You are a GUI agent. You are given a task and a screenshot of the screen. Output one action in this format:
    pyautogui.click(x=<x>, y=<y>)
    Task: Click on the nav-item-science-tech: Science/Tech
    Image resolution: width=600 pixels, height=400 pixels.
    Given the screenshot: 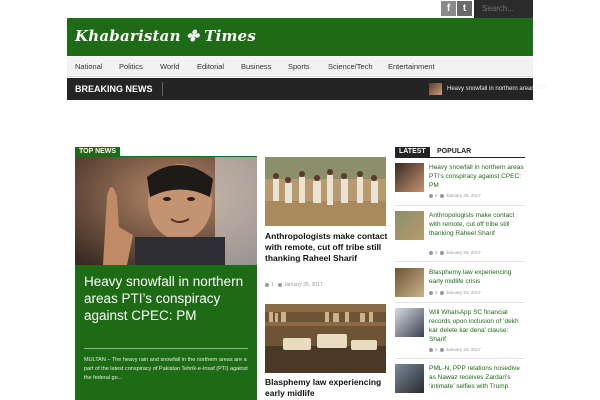 What is the action you would take?
    pyautogui.click(x=350, y=67)
    